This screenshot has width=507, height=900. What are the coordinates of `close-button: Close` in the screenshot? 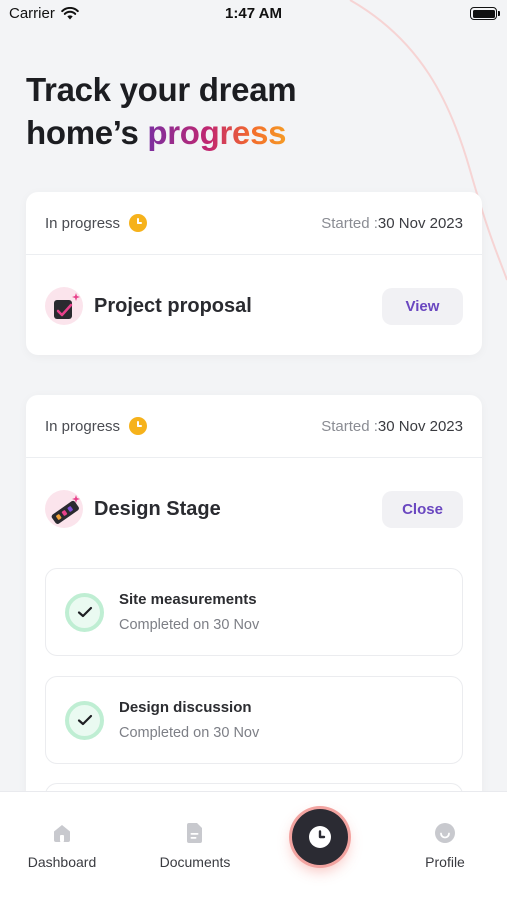 It's located at (422, 509).